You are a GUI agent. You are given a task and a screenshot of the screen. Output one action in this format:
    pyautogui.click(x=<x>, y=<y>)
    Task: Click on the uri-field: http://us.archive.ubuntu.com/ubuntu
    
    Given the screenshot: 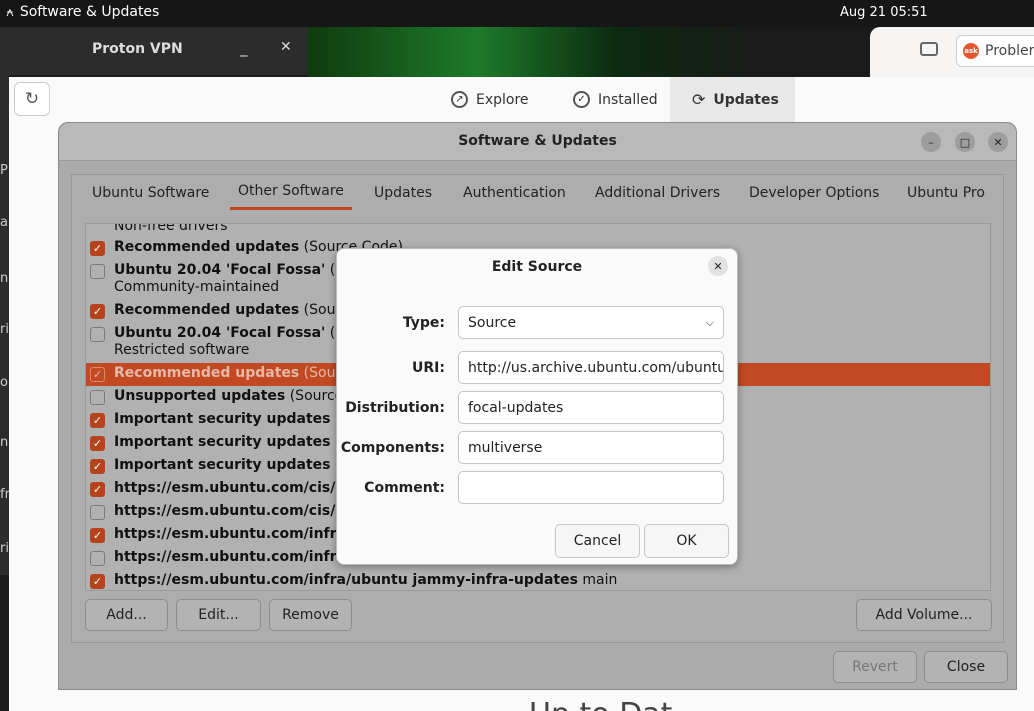 What is the action you would take?
    pyautogui.click(x=591, y=367)
    